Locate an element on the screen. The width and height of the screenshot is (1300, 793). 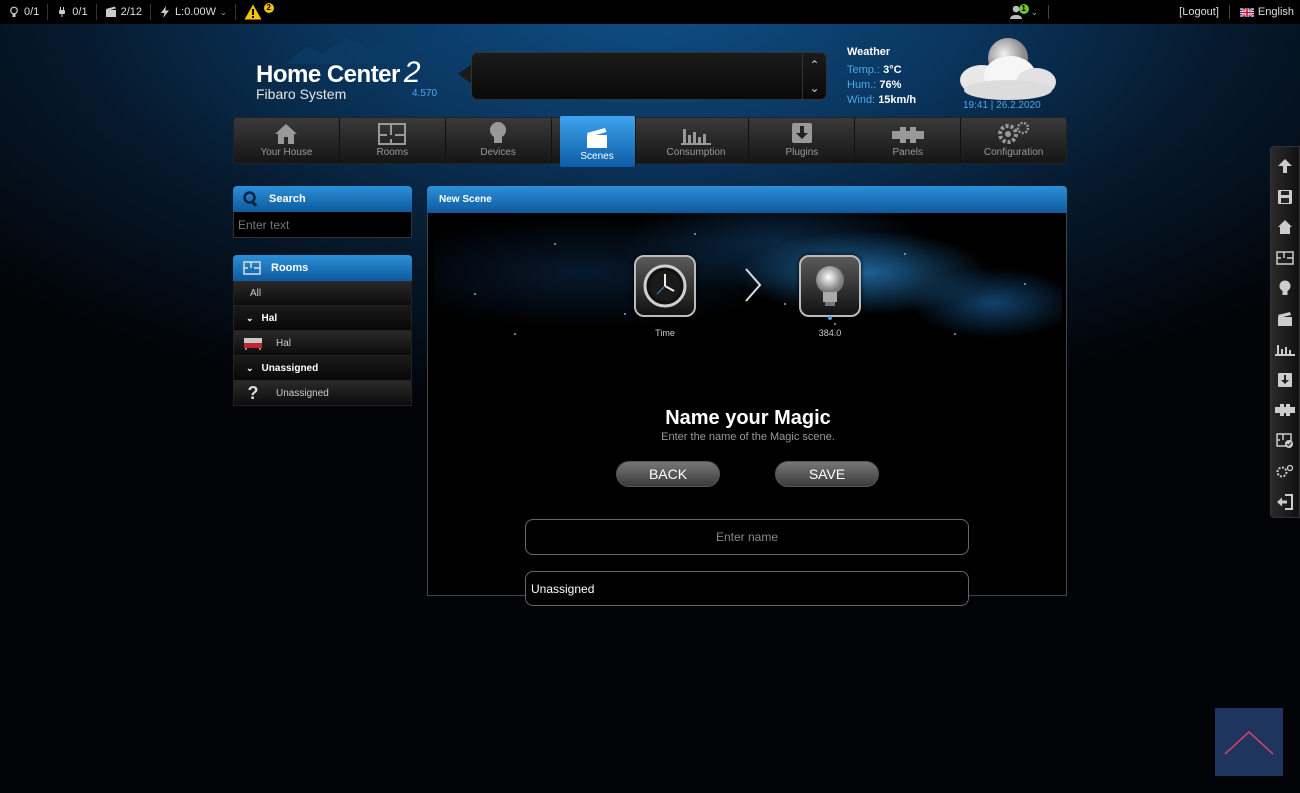
floorplan-check-icon is located at coordinates (1284, 440).